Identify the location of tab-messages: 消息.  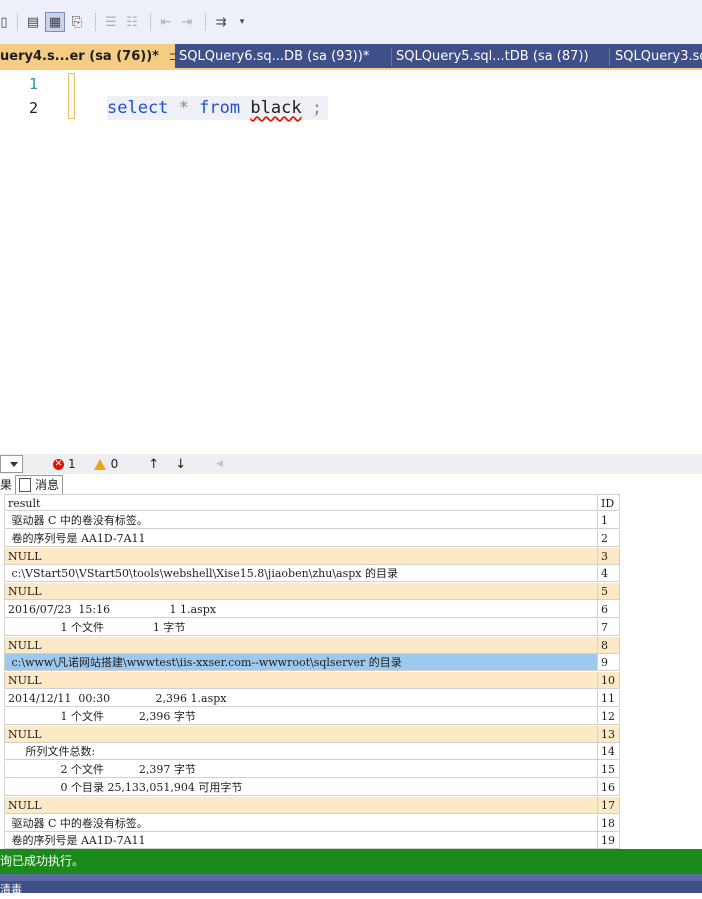
(39, 484).